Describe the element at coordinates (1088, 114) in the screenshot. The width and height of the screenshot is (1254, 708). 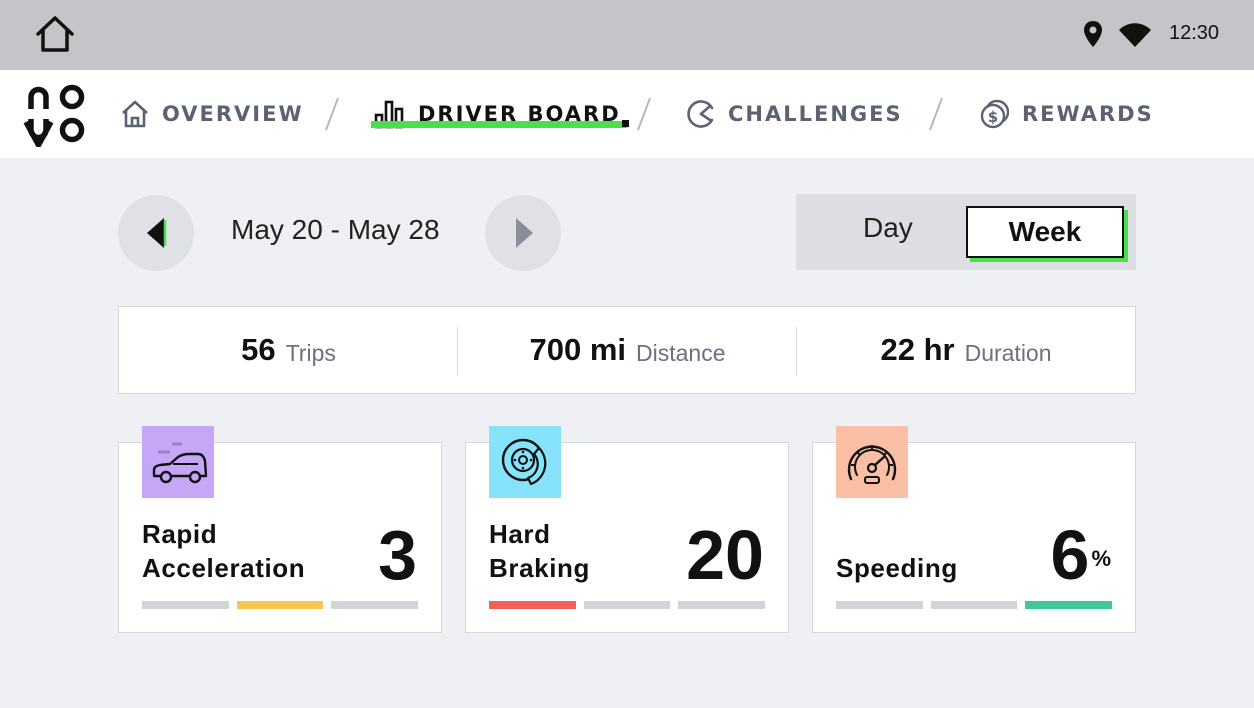
I see `tab-rewards-label: REWARDS` at that location.